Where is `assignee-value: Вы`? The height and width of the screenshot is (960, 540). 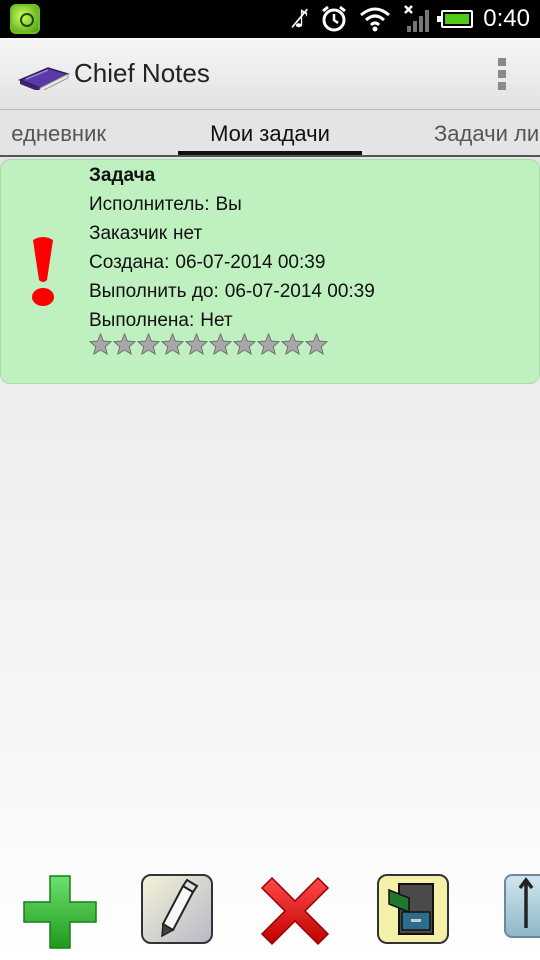
assignee-value: Вы is located at coordinates (228, 204).